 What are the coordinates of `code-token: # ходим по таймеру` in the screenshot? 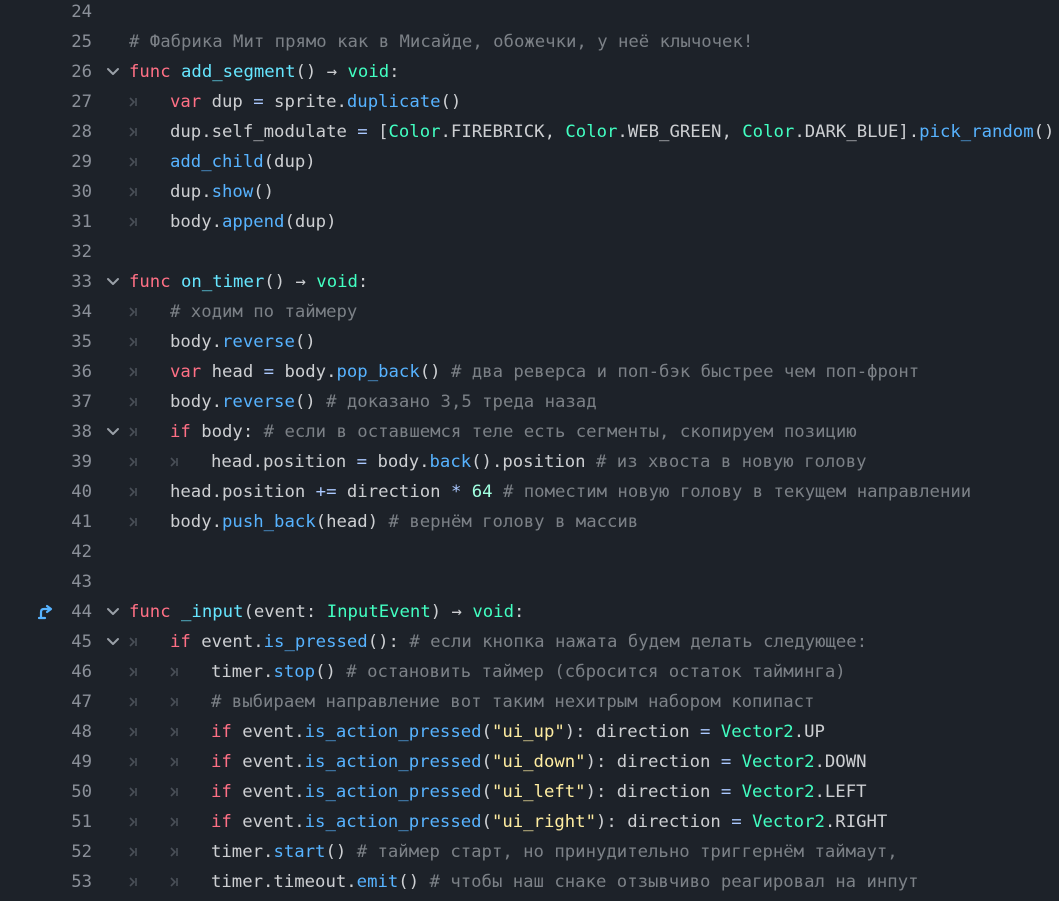 It's located at (264, 312).